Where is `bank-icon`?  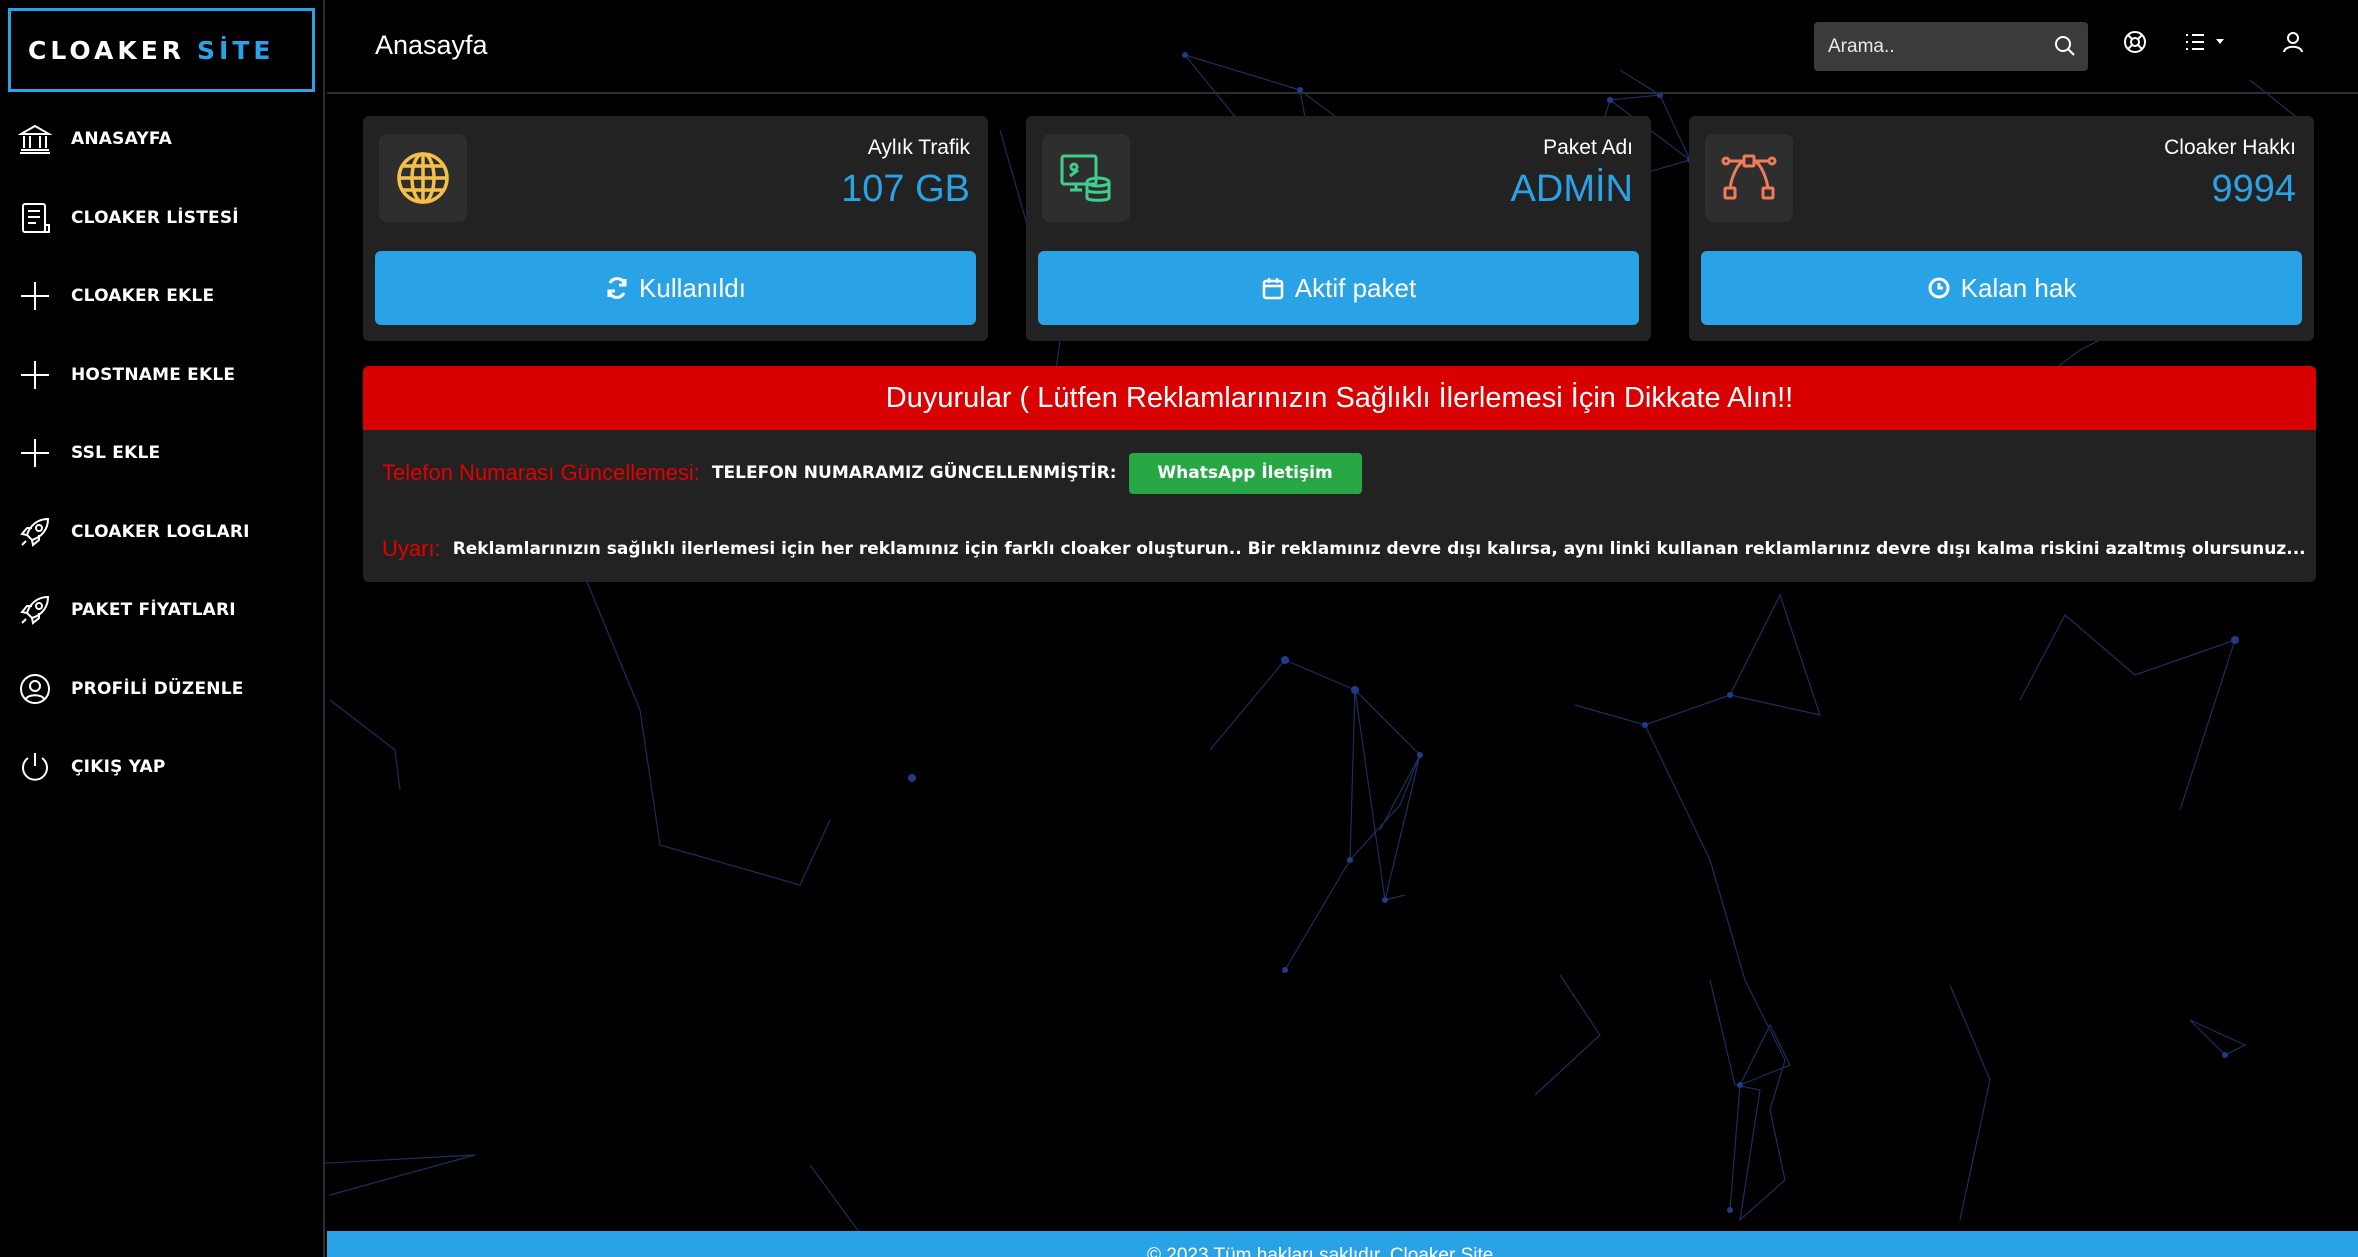
bank-icon is located at coordinates (35, 140).